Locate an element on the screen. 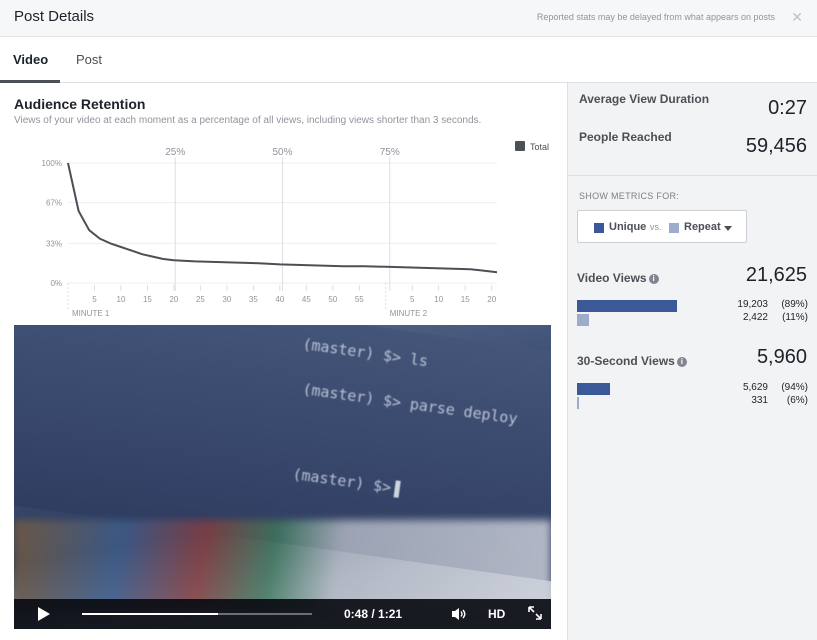  video-views-value: 21,625 is located at coordinates (776, 275).